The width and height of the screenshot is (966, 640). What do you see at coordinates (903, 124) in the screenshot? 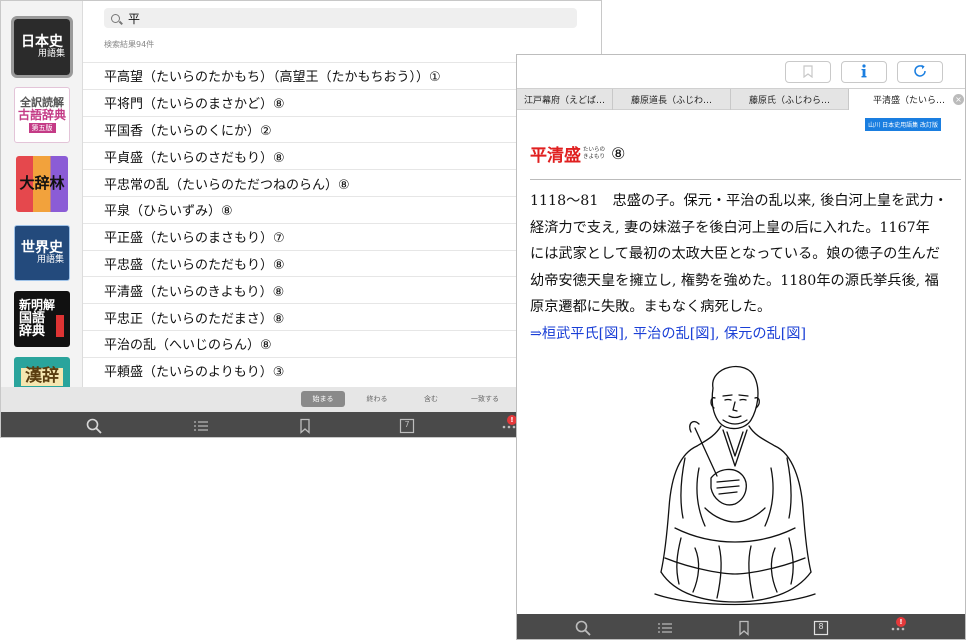
I see `source-label: 山川 日本史用語集 改訂版` at bounding box center [903, 124].